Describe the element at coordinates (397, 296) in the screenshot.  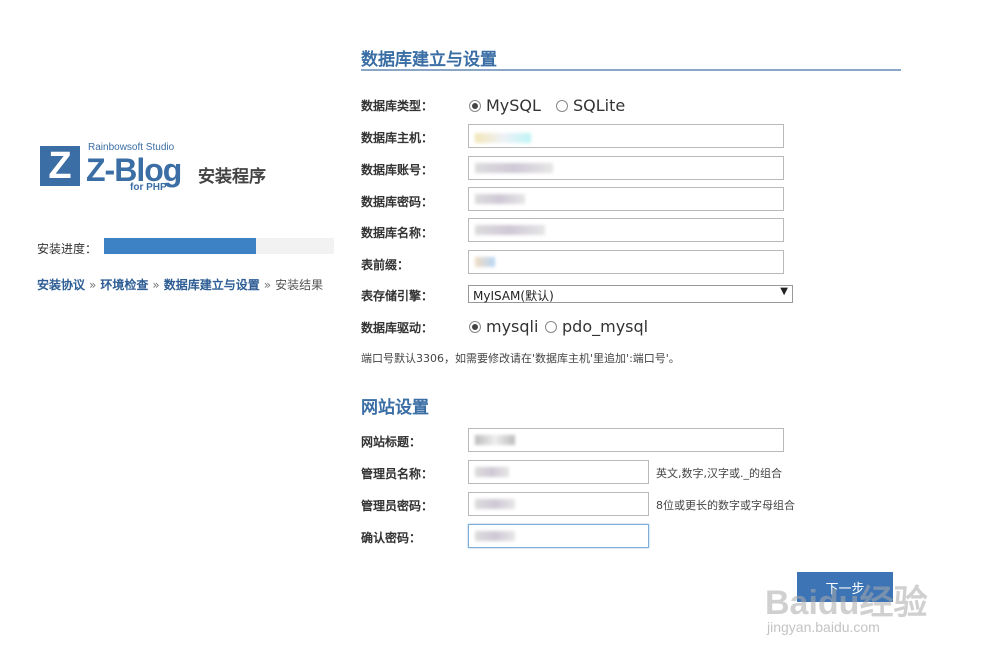
I see `storage-engine-label: 表存储引擎：` at that location.